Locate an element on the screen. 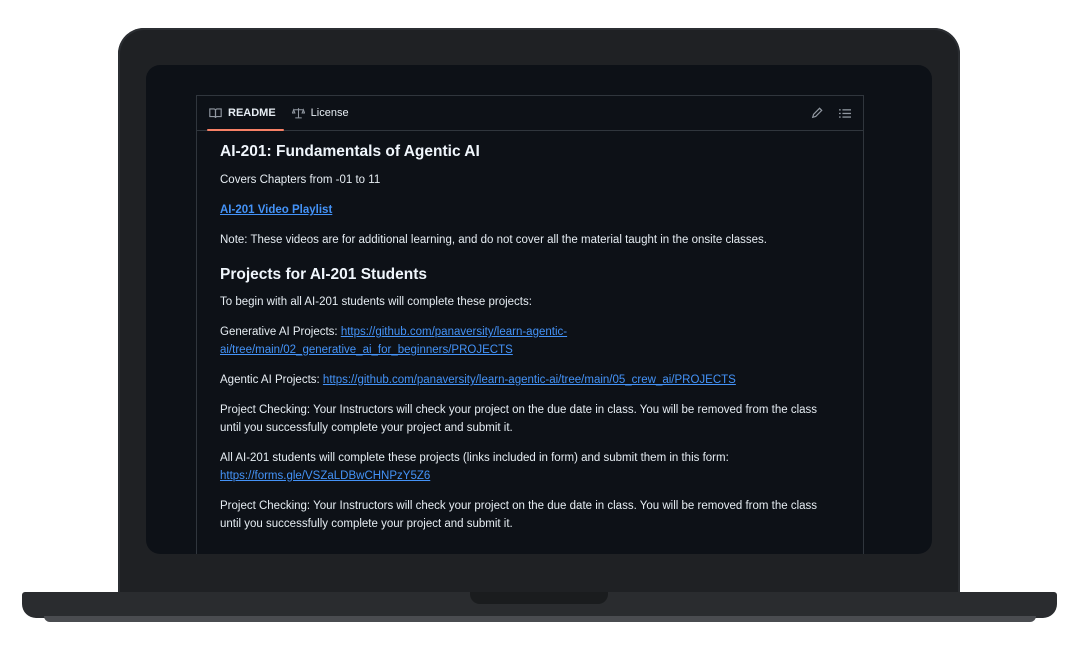 This screenshot has height=663, width=1080. tab-license: License is located at coordinates (323, 113).